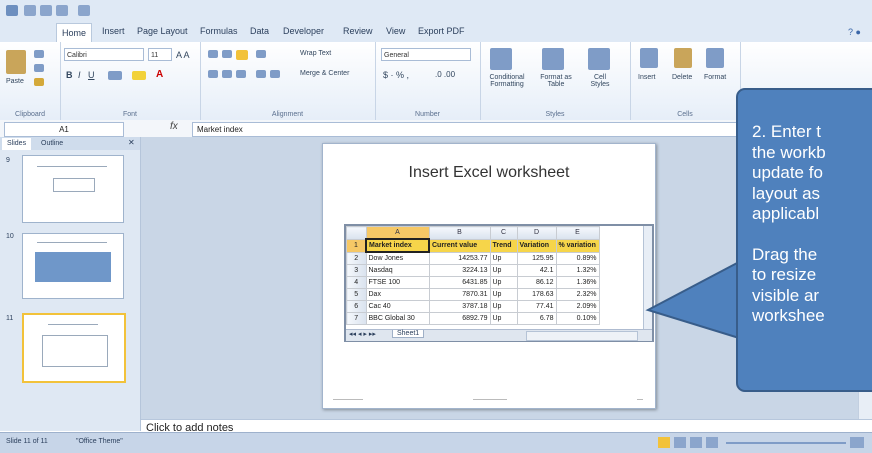 The width and height of the screenshot is (872, 453). Describe the element at coordinates (459, 282) in the screenshot. I see `cell: 6431.85` at that location.